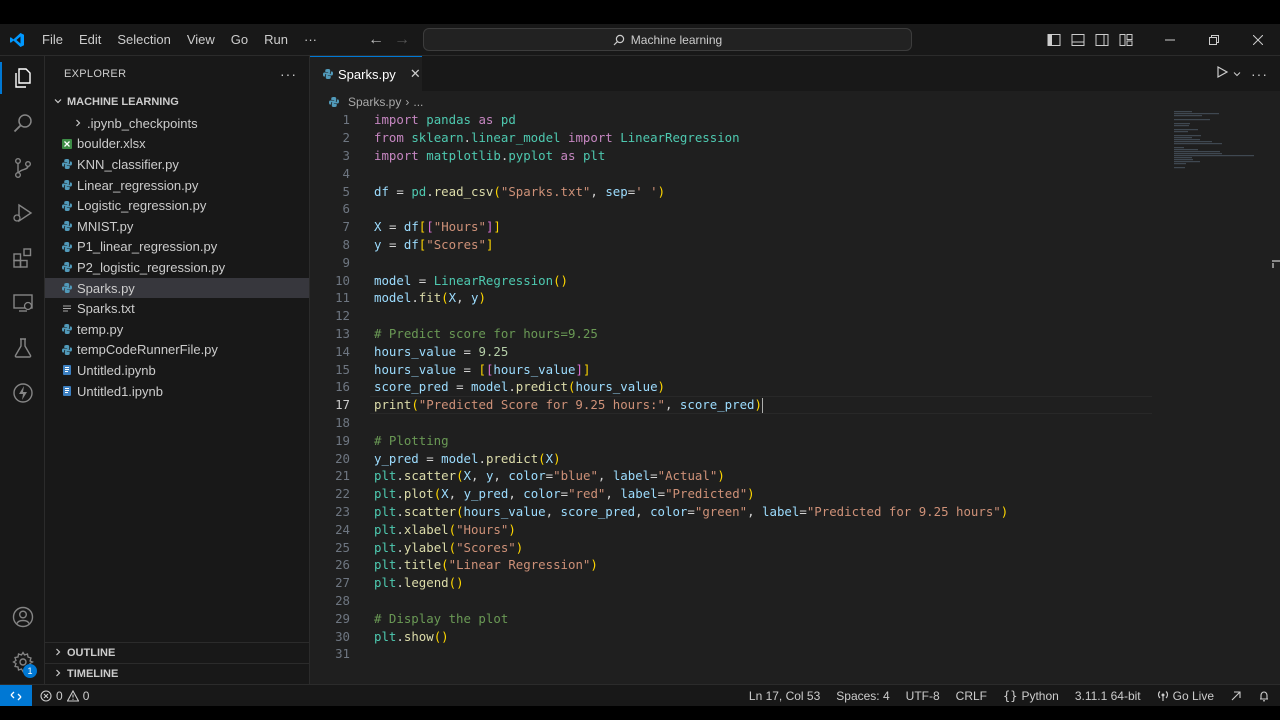 The height and width of the screenshot is (720, 1280). Describe the element at coordinates (177, 350) in the screenshot. I see `file-item: tempCodeRunnerFile.py` at that location.